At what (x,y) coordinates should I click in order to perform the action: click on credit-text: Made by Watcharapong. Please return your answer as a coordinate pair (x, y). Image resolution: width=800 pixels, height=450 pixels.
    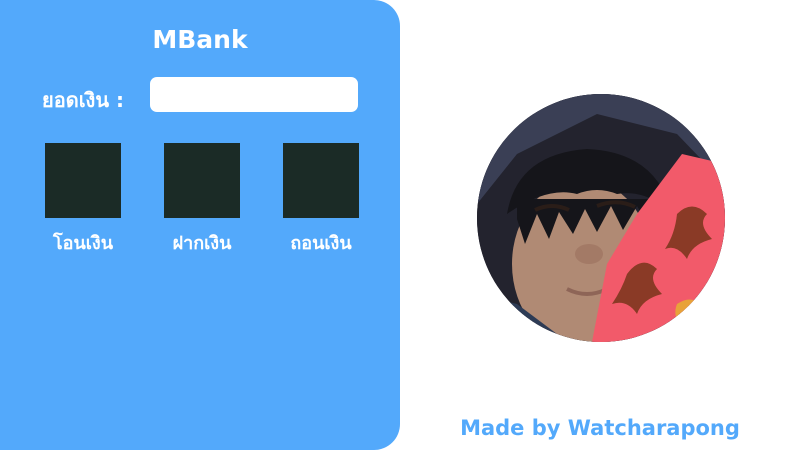
    Looking at the image, I should click on (600, 428).